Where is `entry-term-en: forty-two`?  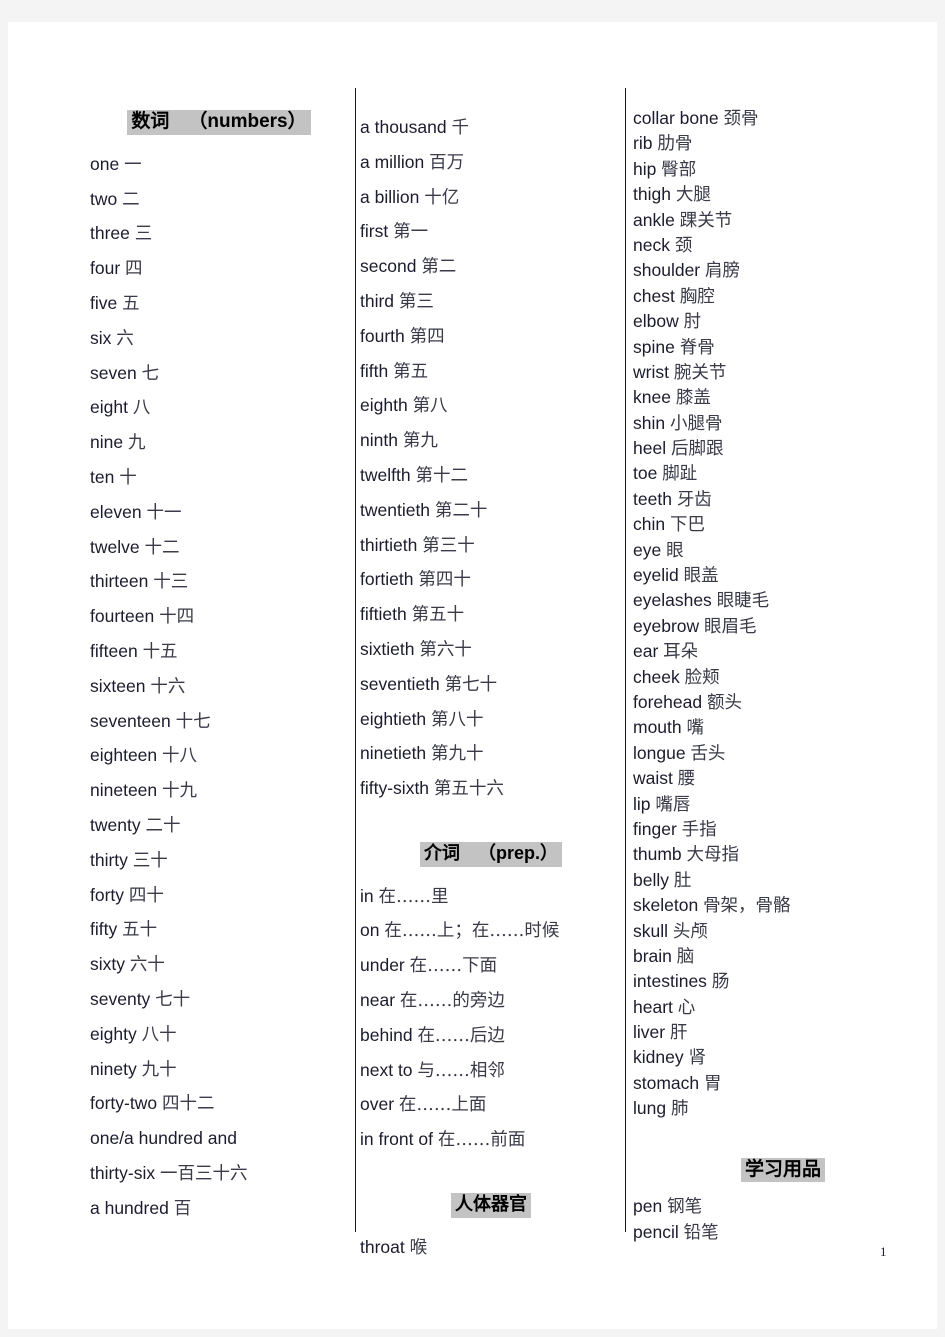 entry-term-en: forty-two is located at coordinates (124, 1103).